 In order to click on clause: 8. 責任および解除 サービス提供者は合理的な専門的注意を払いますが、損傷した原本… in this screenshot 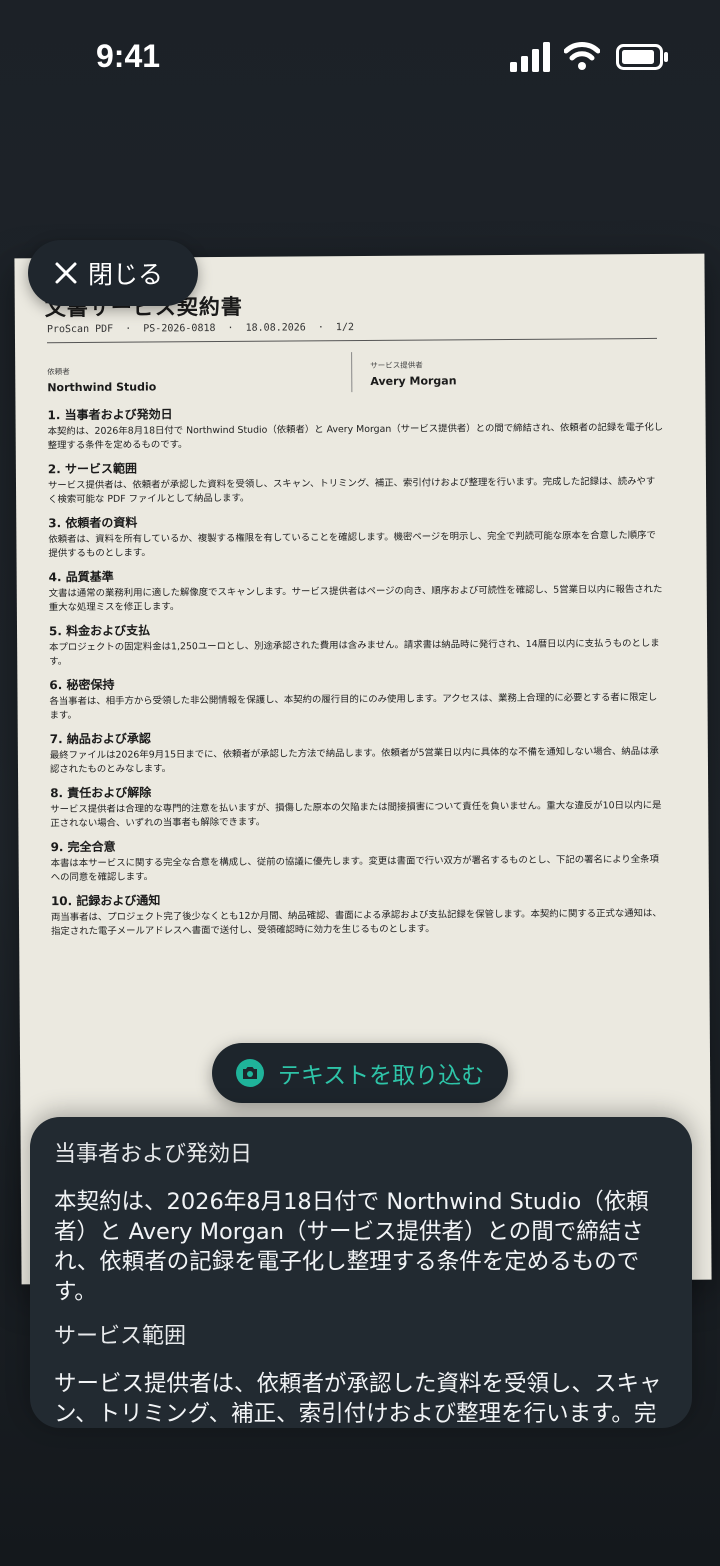, I will do `click(358, 805)`.